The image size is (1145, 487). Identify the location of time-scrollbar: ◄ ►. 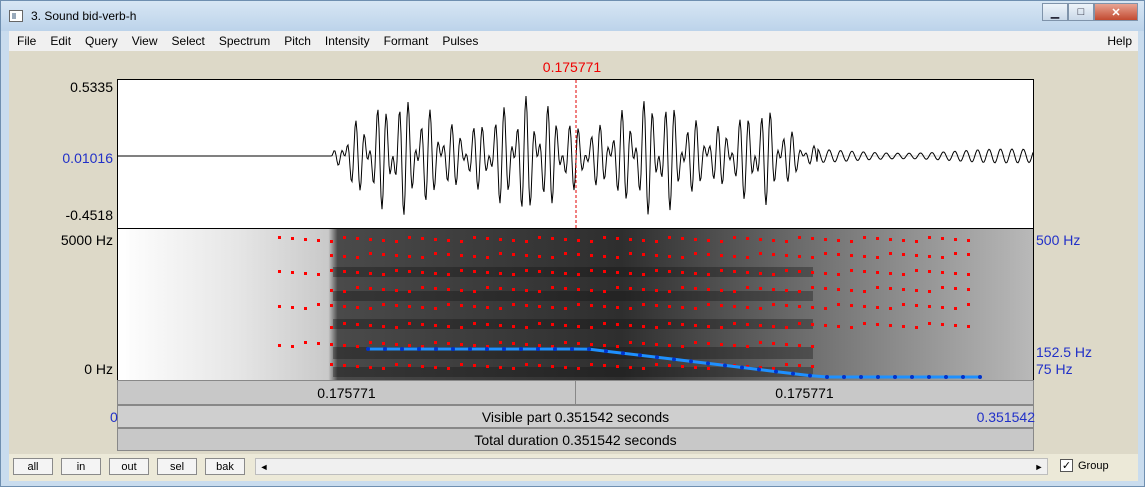
(651, 466).